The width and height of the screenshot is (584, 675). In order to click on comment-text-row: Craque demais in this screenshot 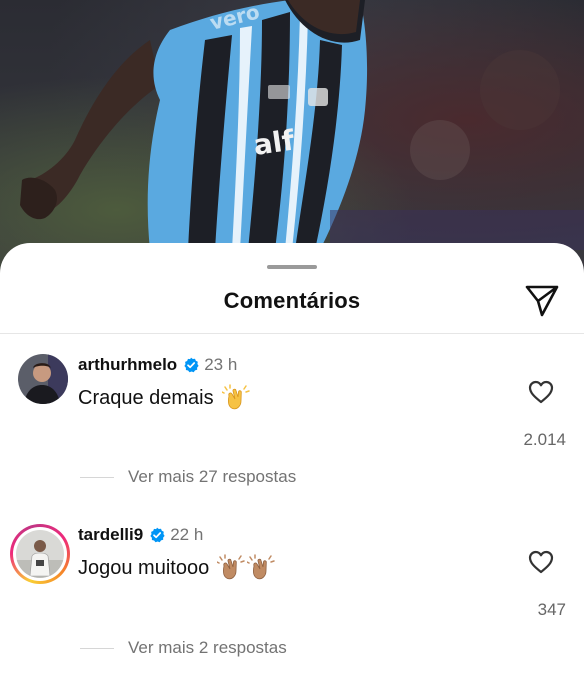, I will do `click(165, 398)`.